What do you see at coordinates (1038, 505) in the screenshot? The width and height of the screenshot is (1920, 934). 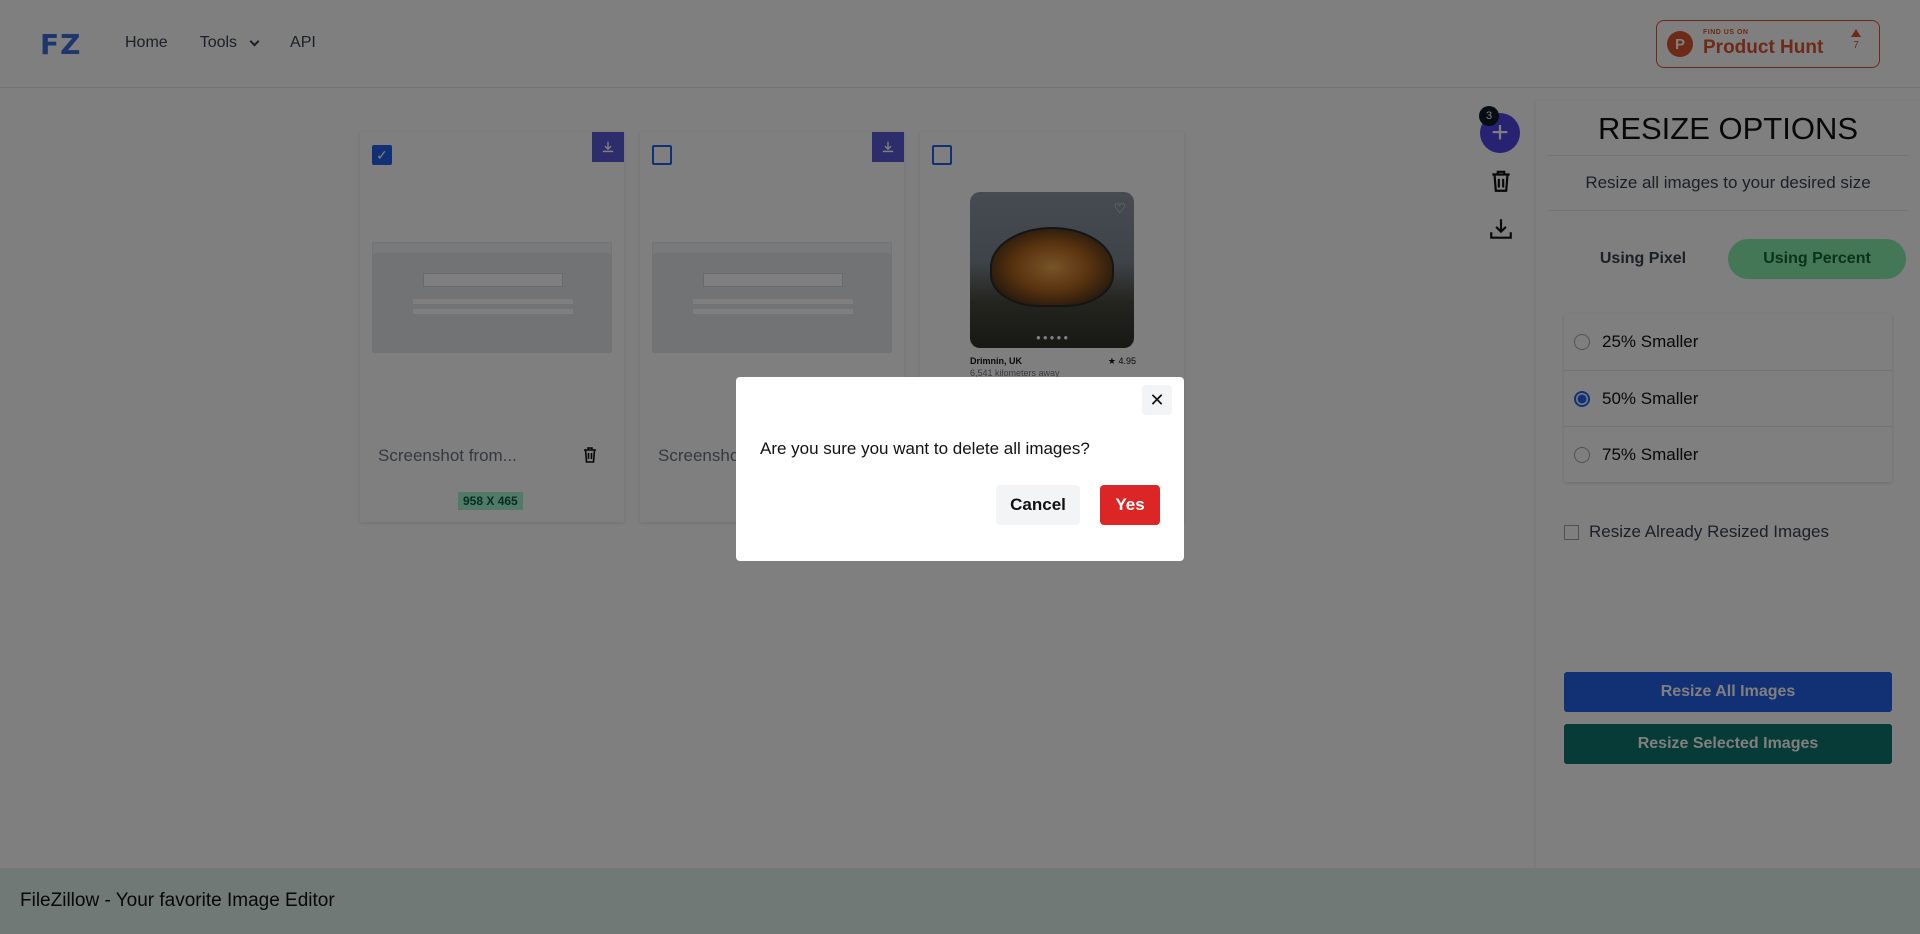 I see `cancel-button: Cancel` at bounding box center [1038, 505].